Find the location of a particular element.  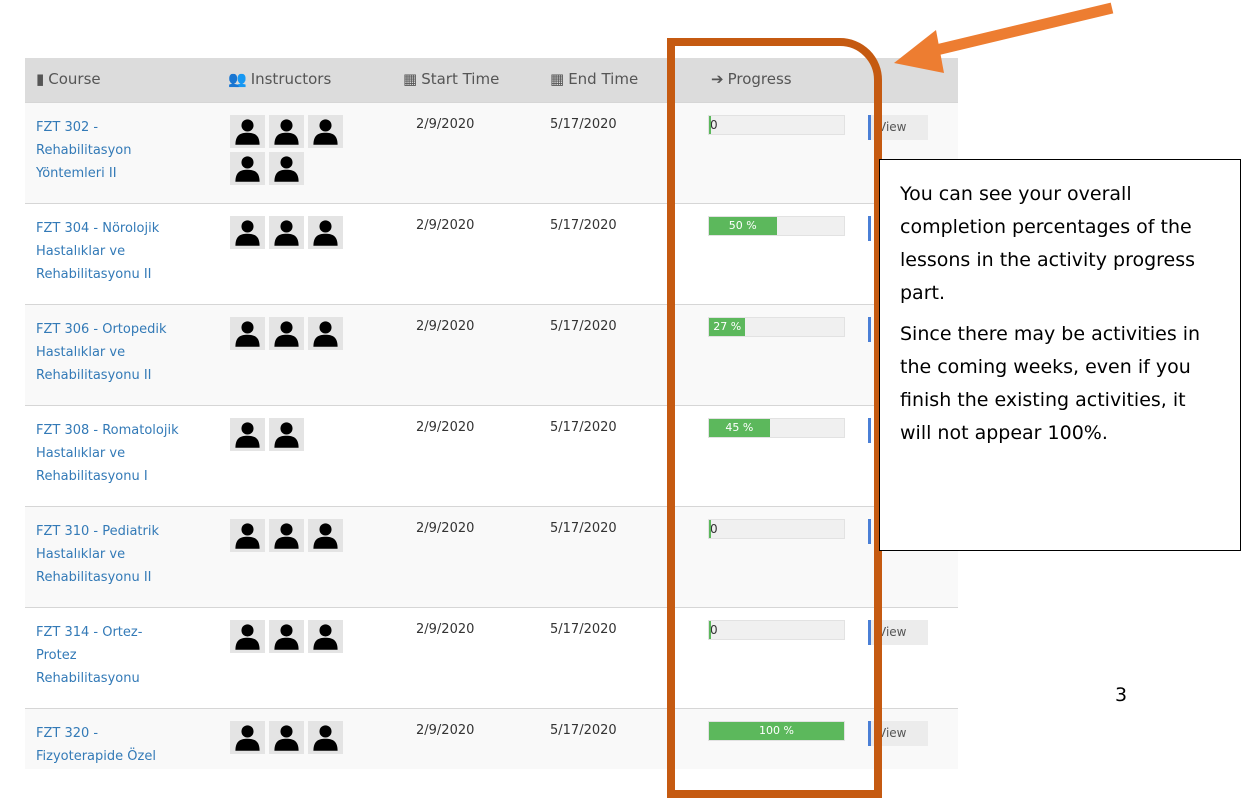

users-icon: 👥 is located at coordinates (237, 79).